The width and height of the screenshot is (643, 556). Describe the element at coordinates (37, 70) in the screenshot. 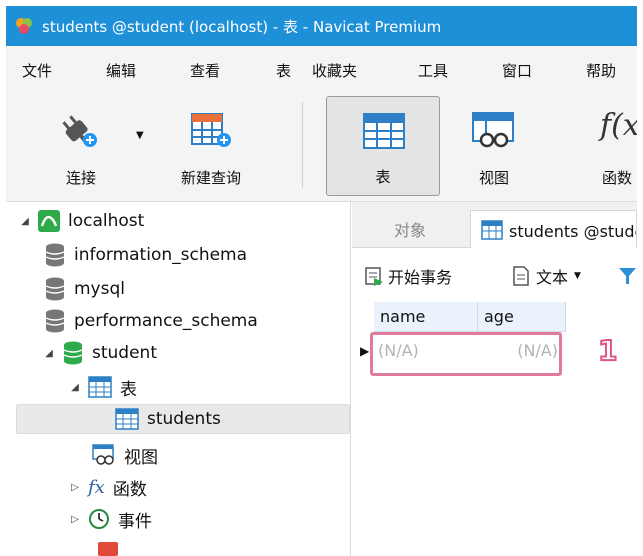

I see `menu-file: 文件` at that location.